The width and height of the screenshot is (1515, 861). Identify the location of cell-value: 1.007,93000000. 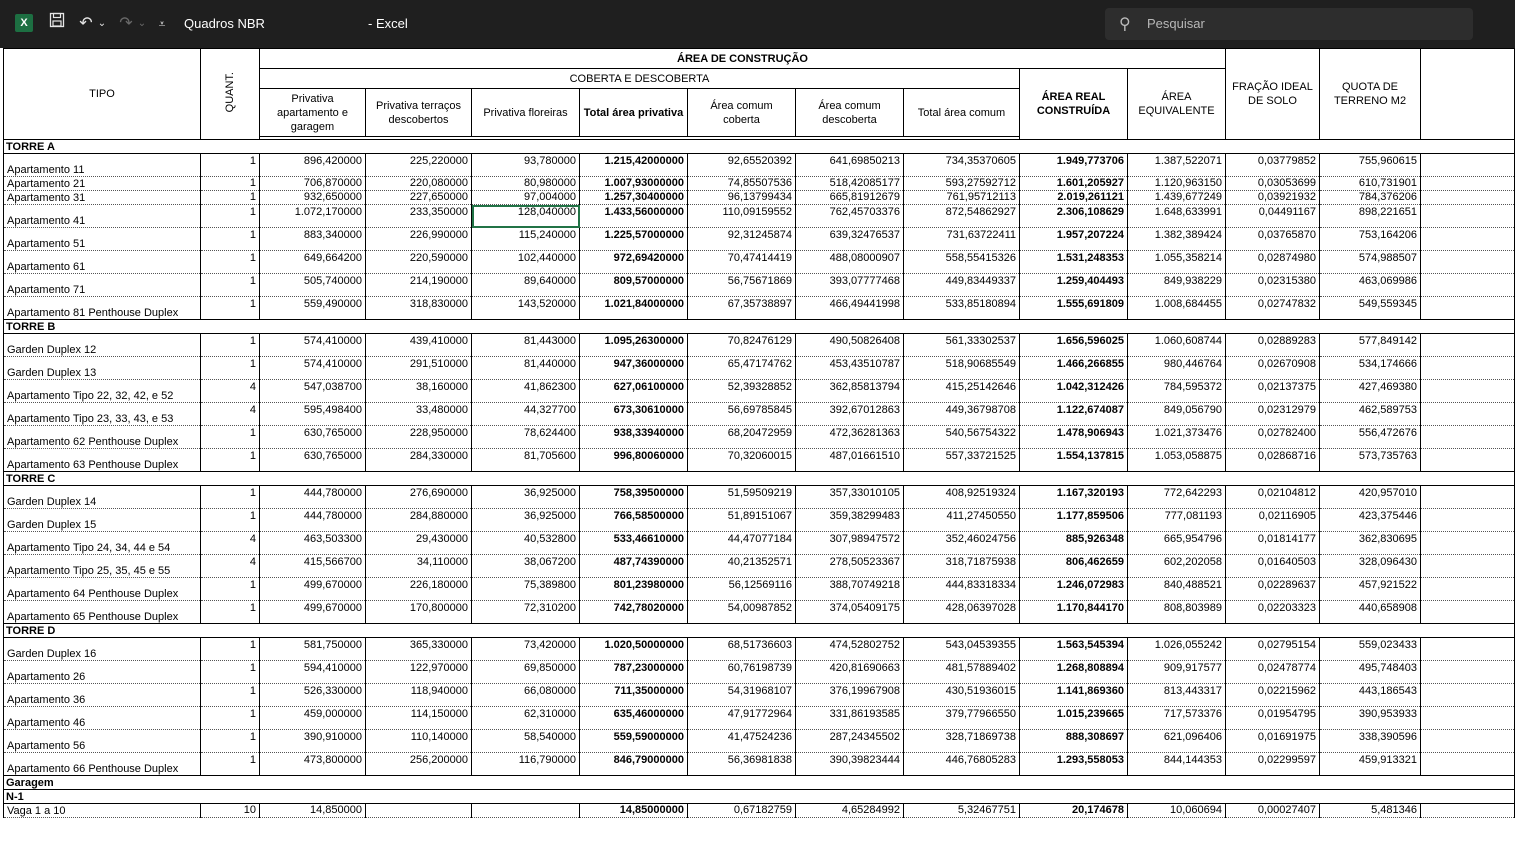
(633, 183).